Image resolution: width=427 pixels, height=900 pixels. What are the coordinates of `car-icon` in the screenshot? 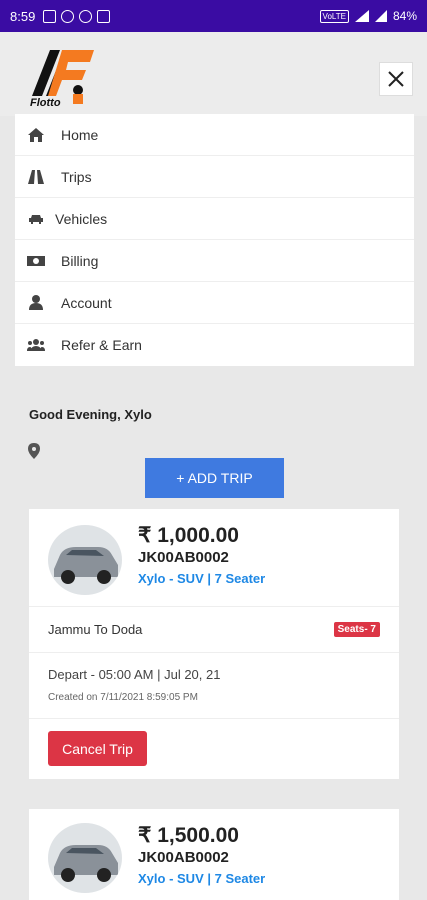 It's located at (36, 219).